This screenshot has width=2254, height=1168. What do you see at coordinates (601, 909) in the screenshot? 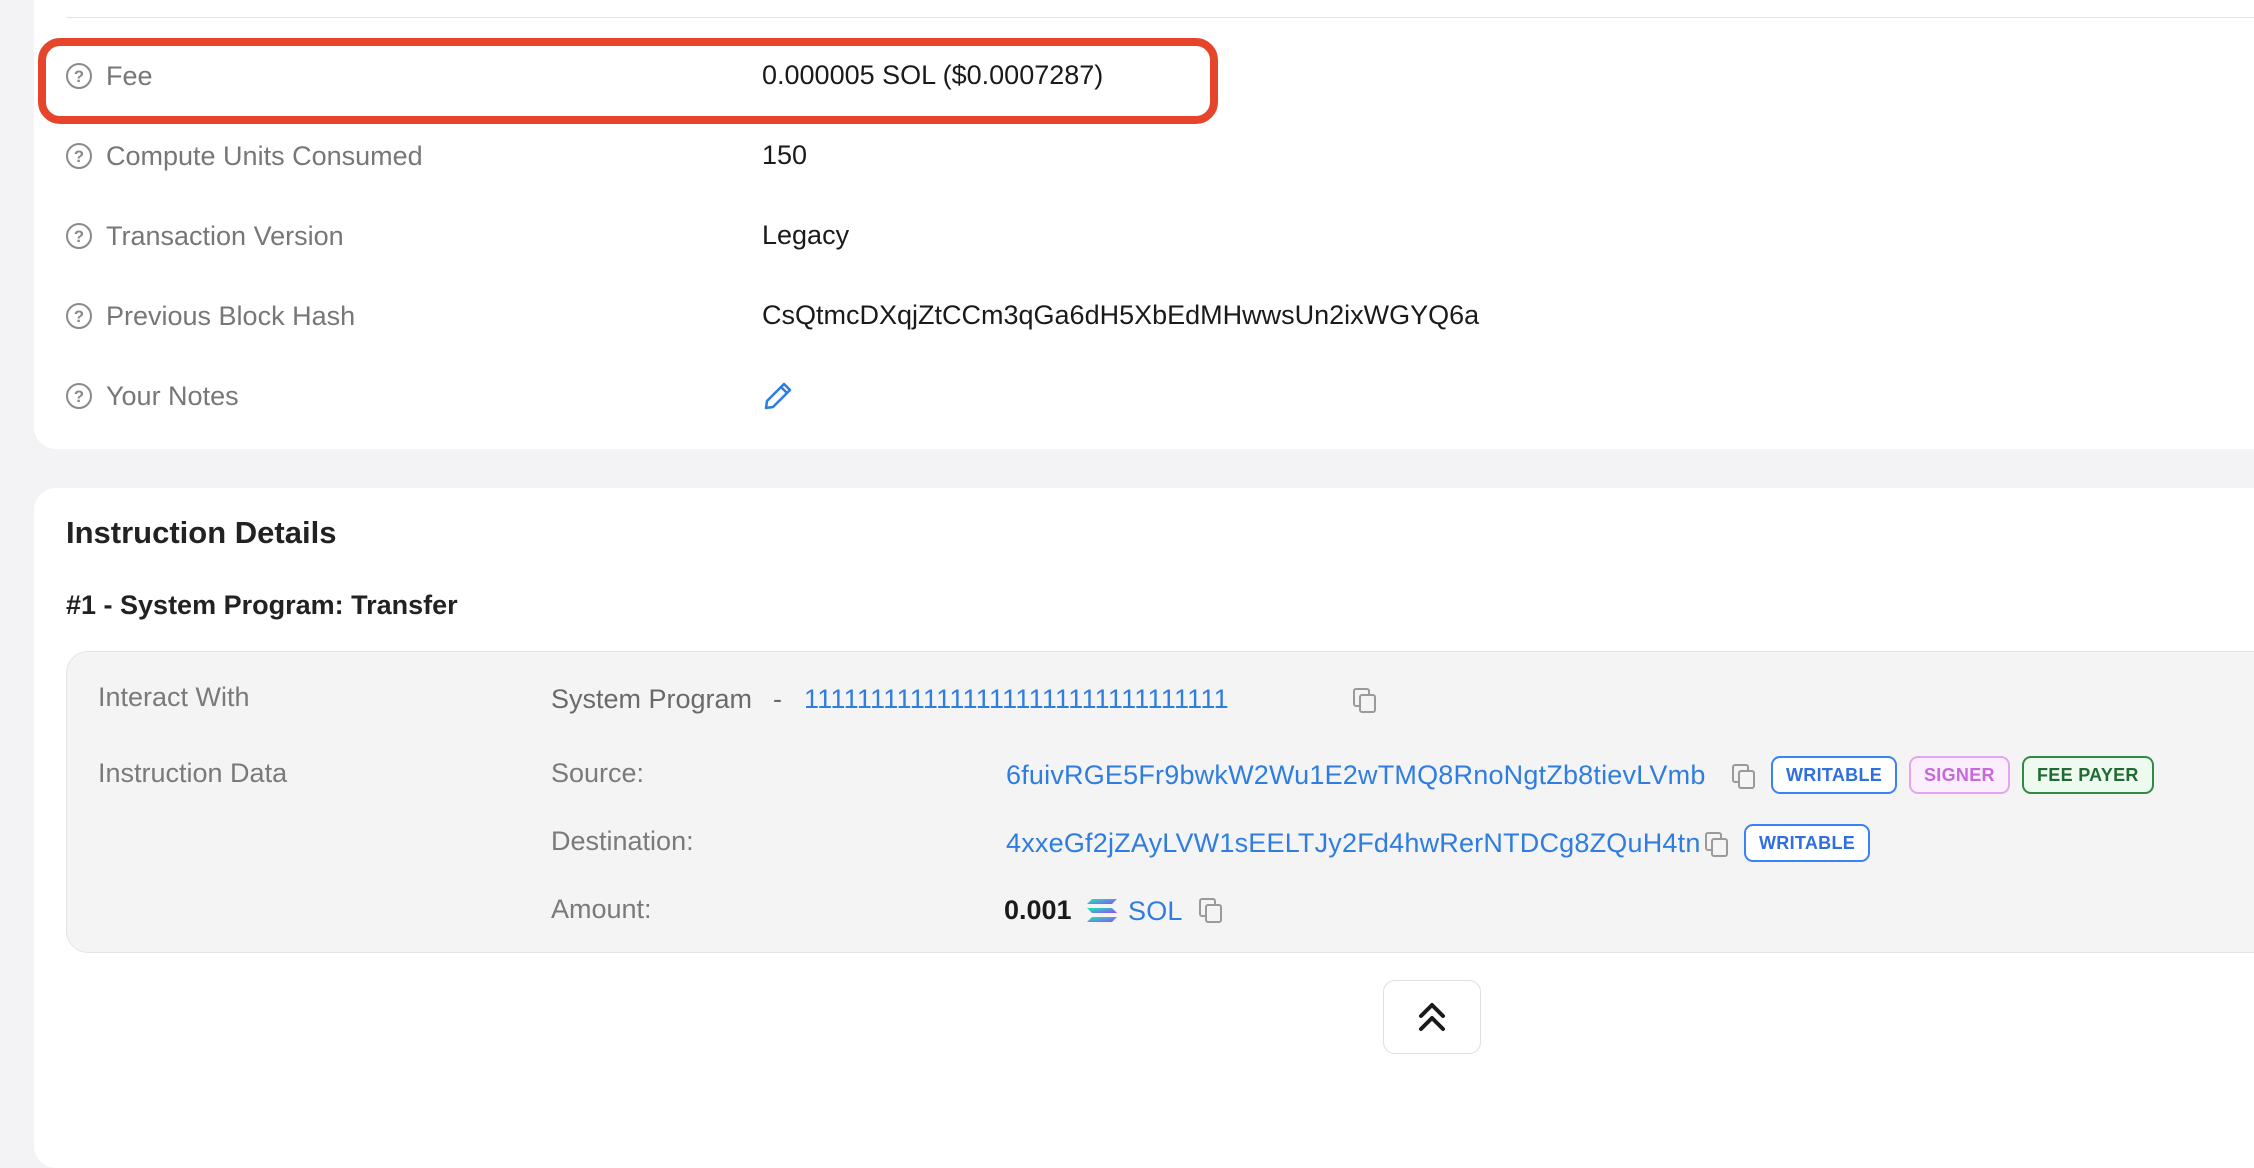
I see `amount-label: Amount:` at bounding box center [601, 909].